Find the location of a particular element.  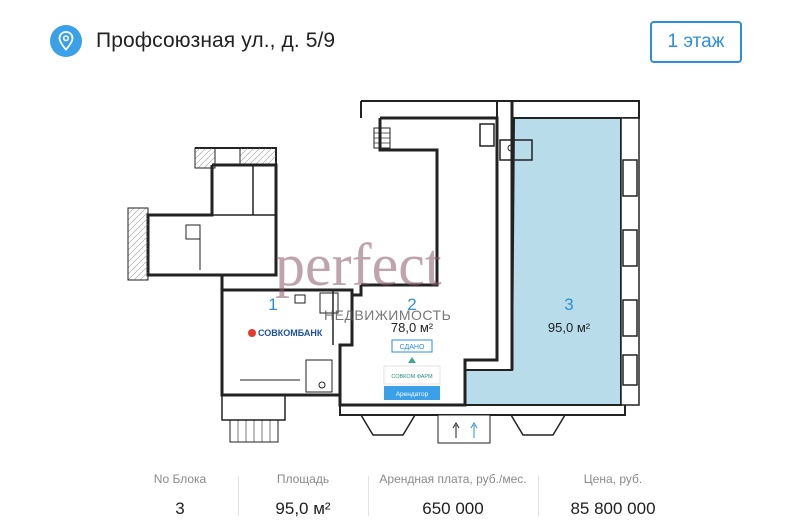

stat-block: No Блока 3 is located at coordinates (180, 498).